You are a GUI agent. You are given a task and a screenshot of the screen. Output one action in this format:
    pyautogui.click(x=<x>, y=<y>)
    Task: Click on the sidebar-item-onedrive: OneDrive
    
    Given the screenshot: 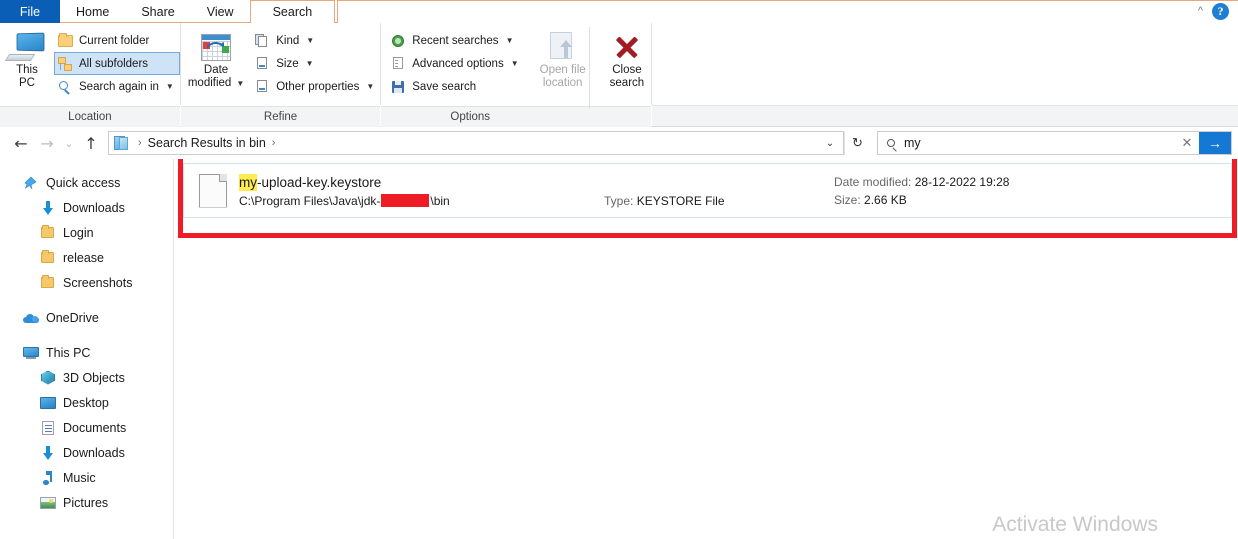 What is the action you would take?
    pyautogui.click(x=86, y=317)
    